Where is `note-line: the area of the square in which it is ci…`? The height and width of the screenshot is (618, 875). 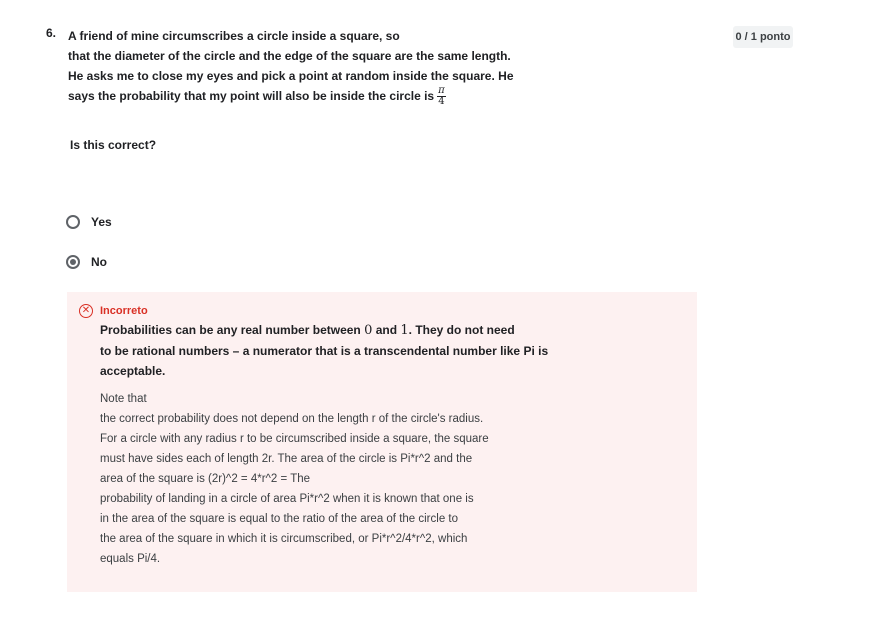 note-line: the area of the square in which it is ci… is located at coordinates (284, 539).